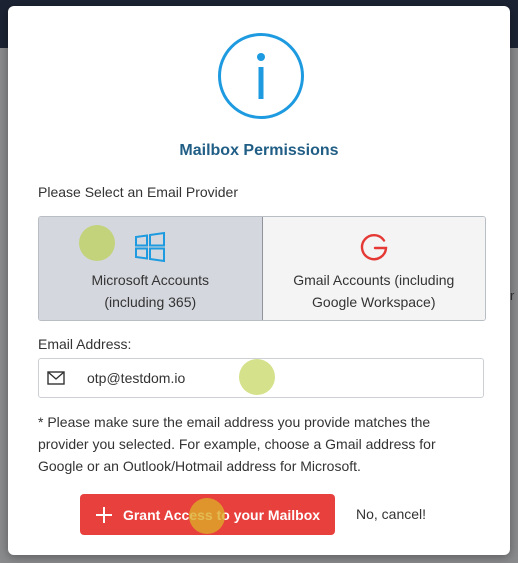 Image resolution: width=518 pixels, height=563 pixels. Describe the element at coordinates (150, 302) in the screenshot. I see `provider-microsoft-sublabel: (including 365)` at that location.